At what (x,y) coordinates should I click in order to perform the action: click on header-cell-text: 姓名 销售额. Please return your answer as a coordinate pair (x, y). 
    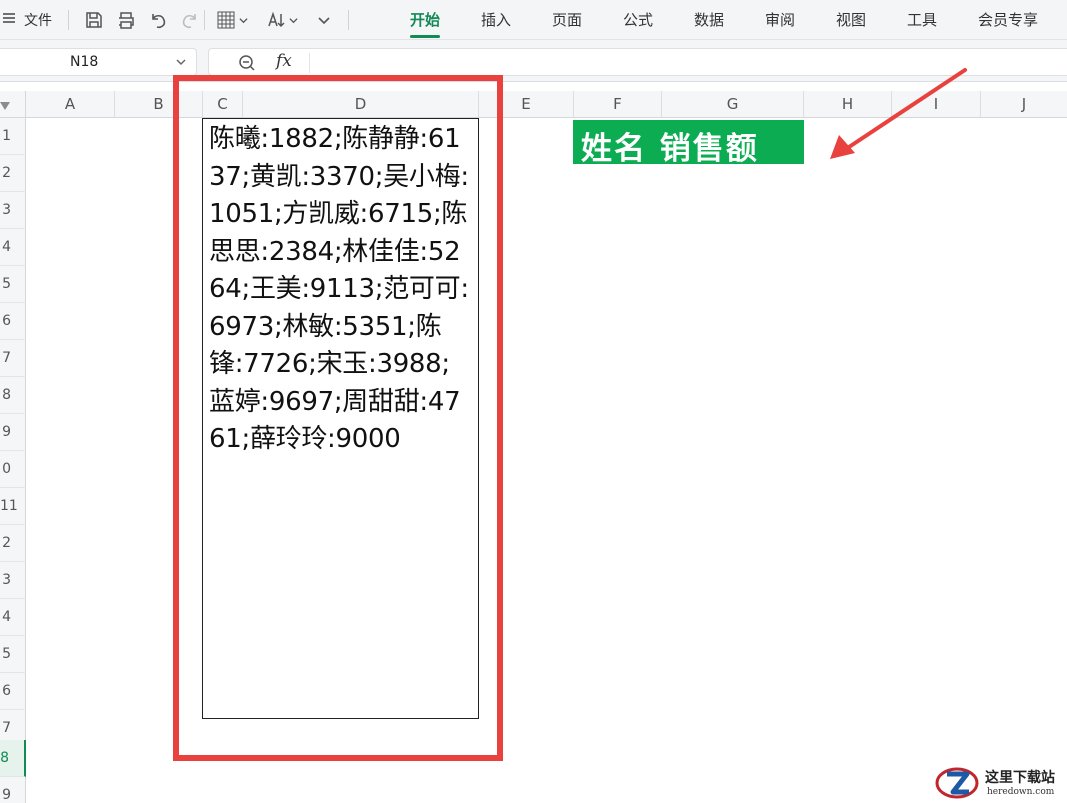
    Looking at the image, I should click on (670, 149).